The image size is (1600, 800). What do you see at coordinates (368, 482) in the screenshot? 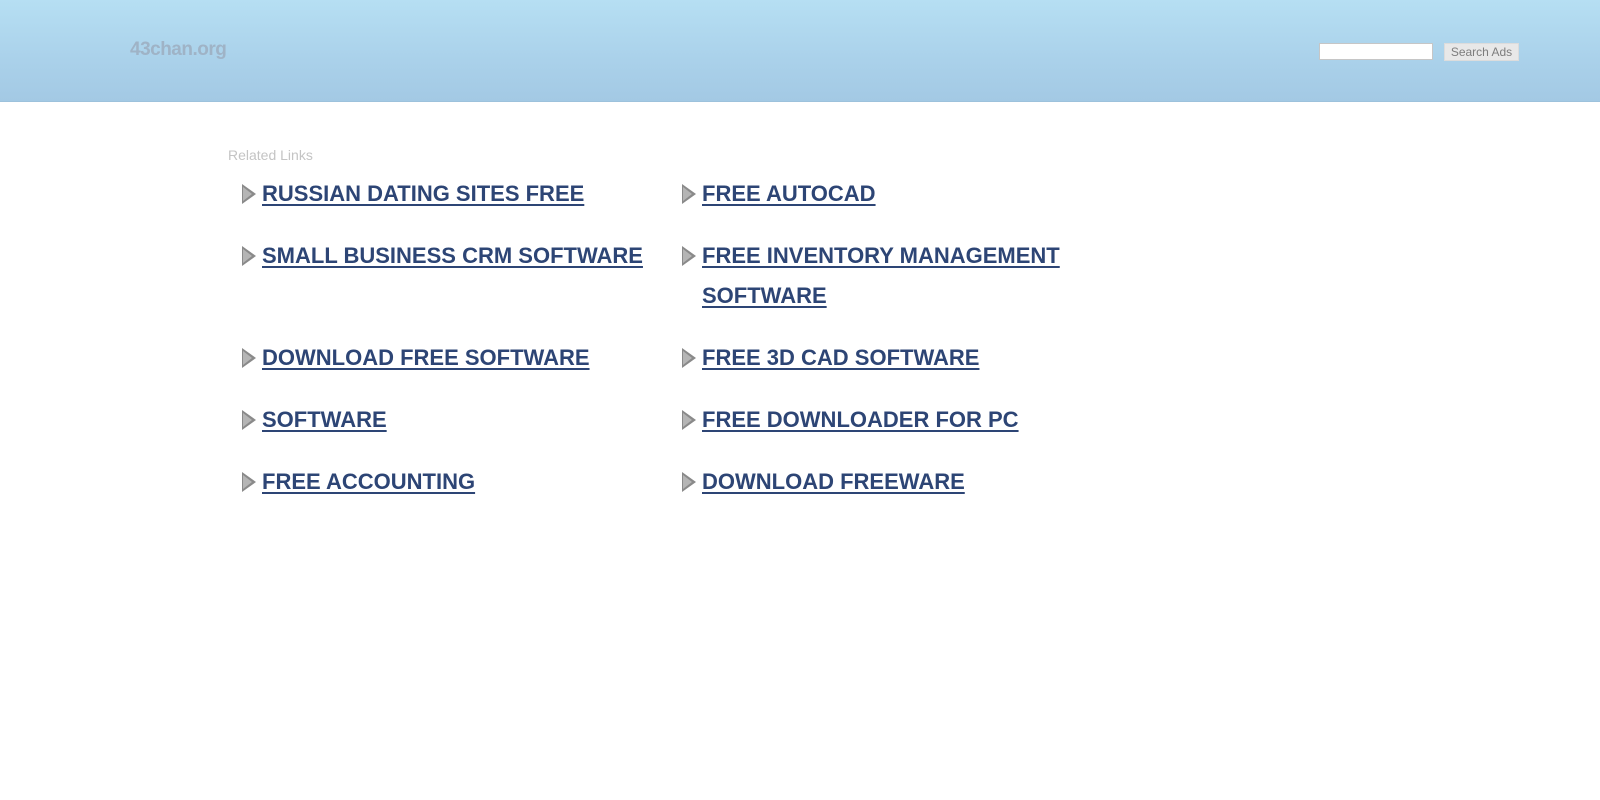
I see `related-link: FREE ACCOUNTING` at bounding box center [368, 482].